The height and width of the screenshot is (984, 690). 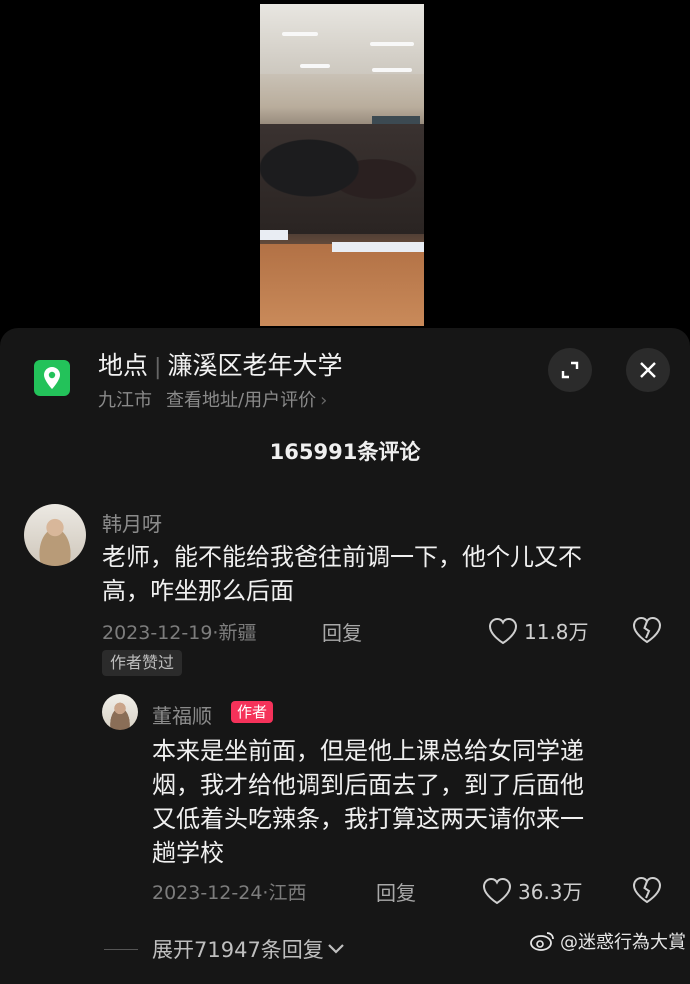 I want to click on classroom-crowd, so click(x=342, y=179).